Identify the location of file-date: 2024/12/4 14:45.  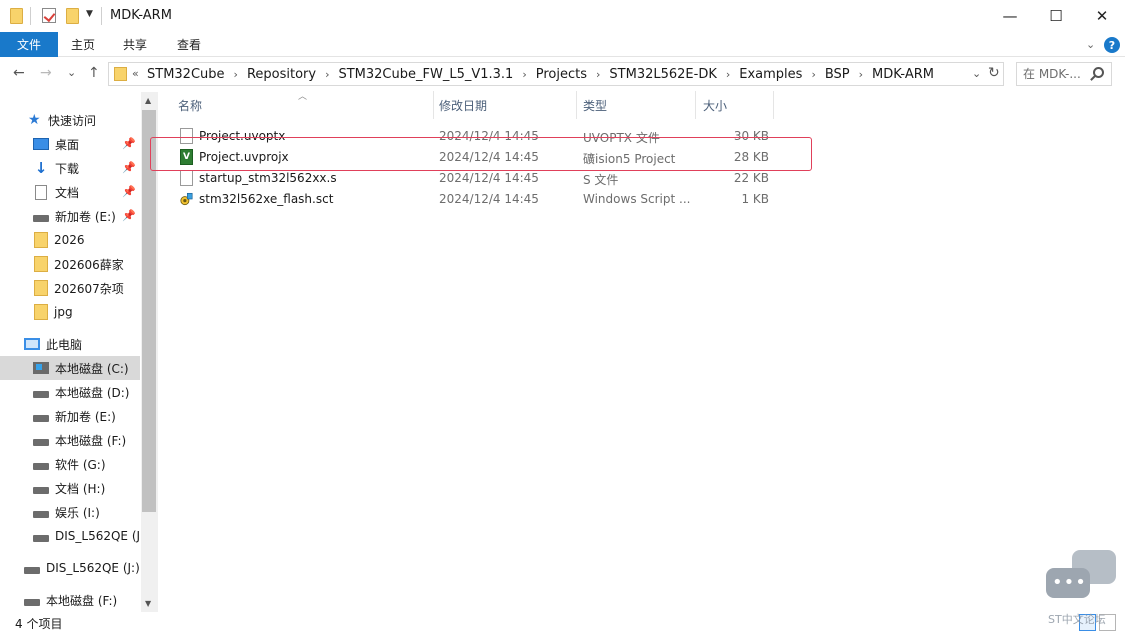
(489, 199).